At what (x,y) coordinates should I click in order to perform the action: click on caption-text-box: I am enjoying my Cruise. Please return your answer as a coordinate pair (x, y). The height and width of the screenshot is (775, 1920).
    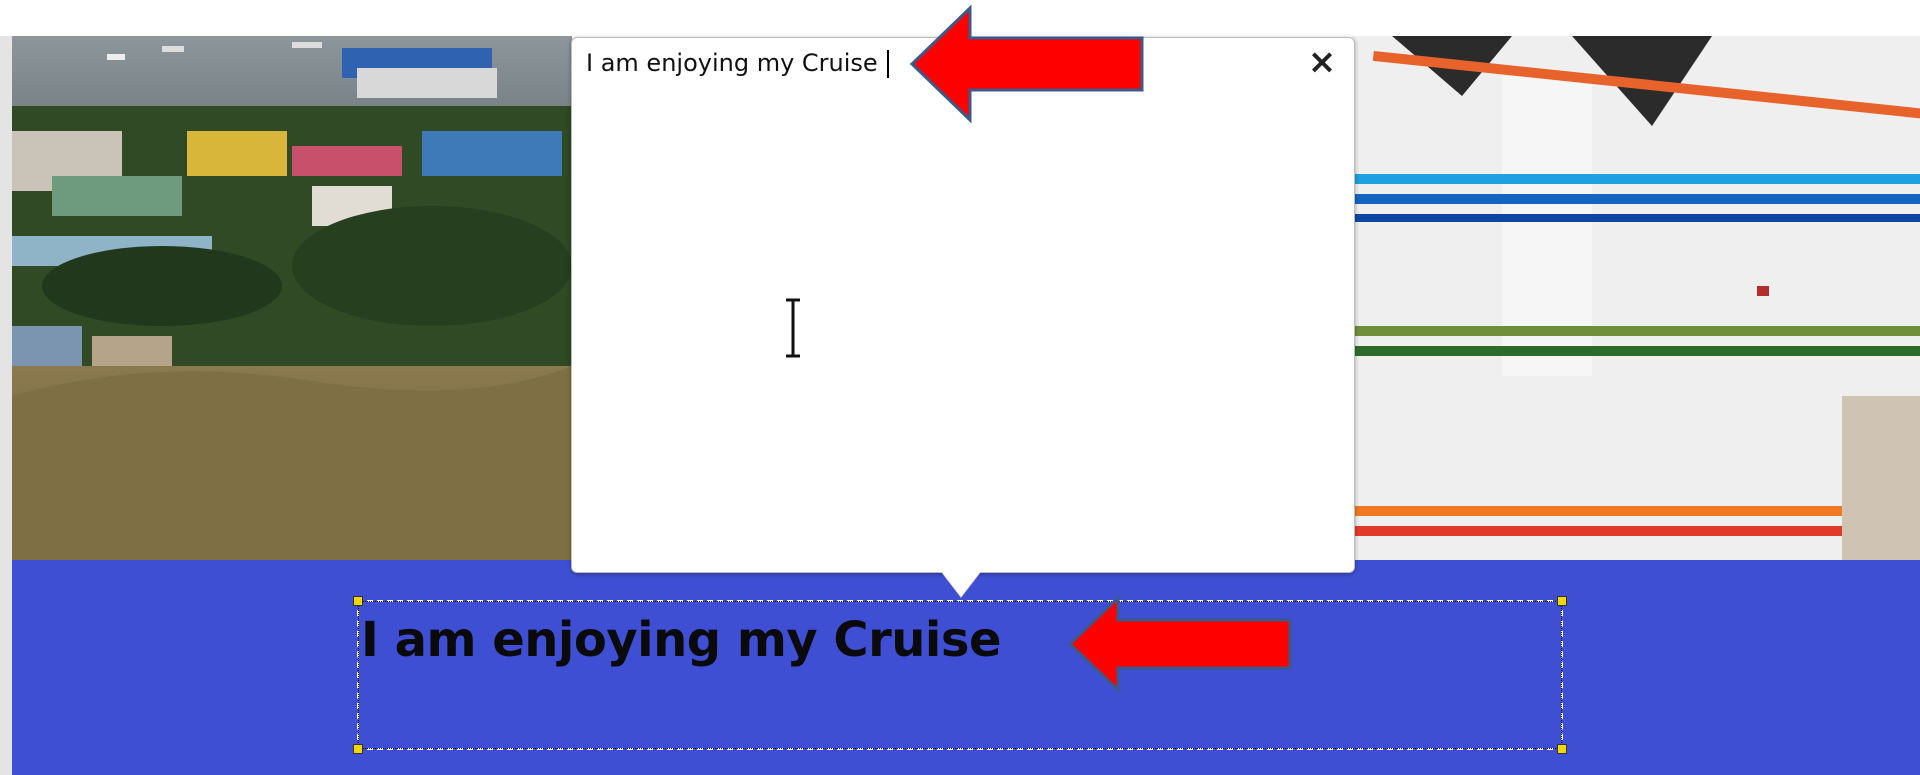
    Looking at the image, I should click on (960, 675).